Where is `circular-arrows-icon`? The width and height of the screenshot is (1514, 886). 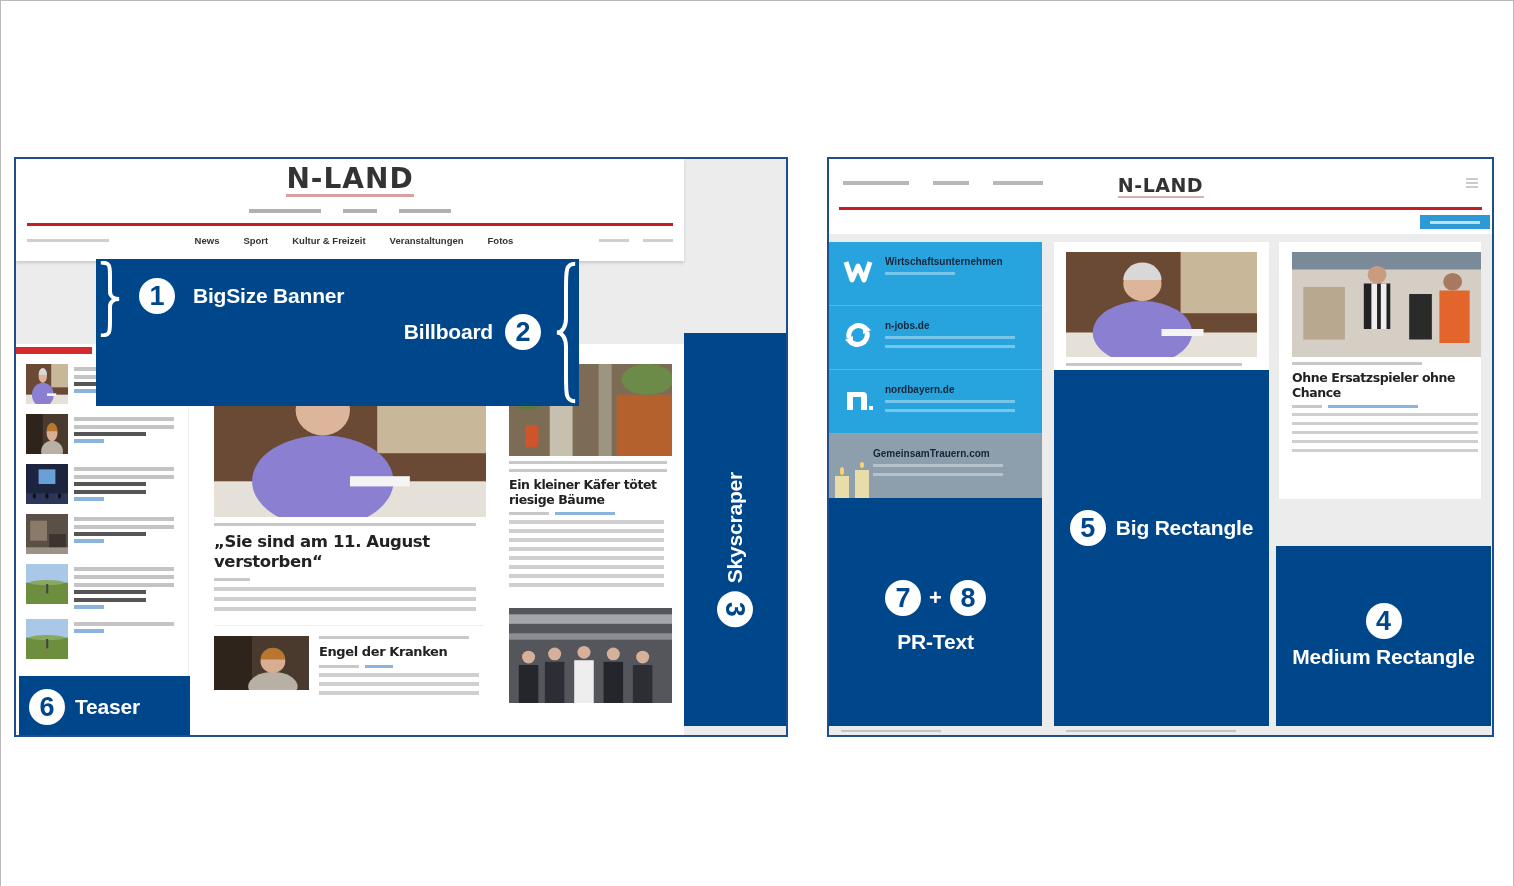
circular-arrows-icon is located at coordinates (858, 335).